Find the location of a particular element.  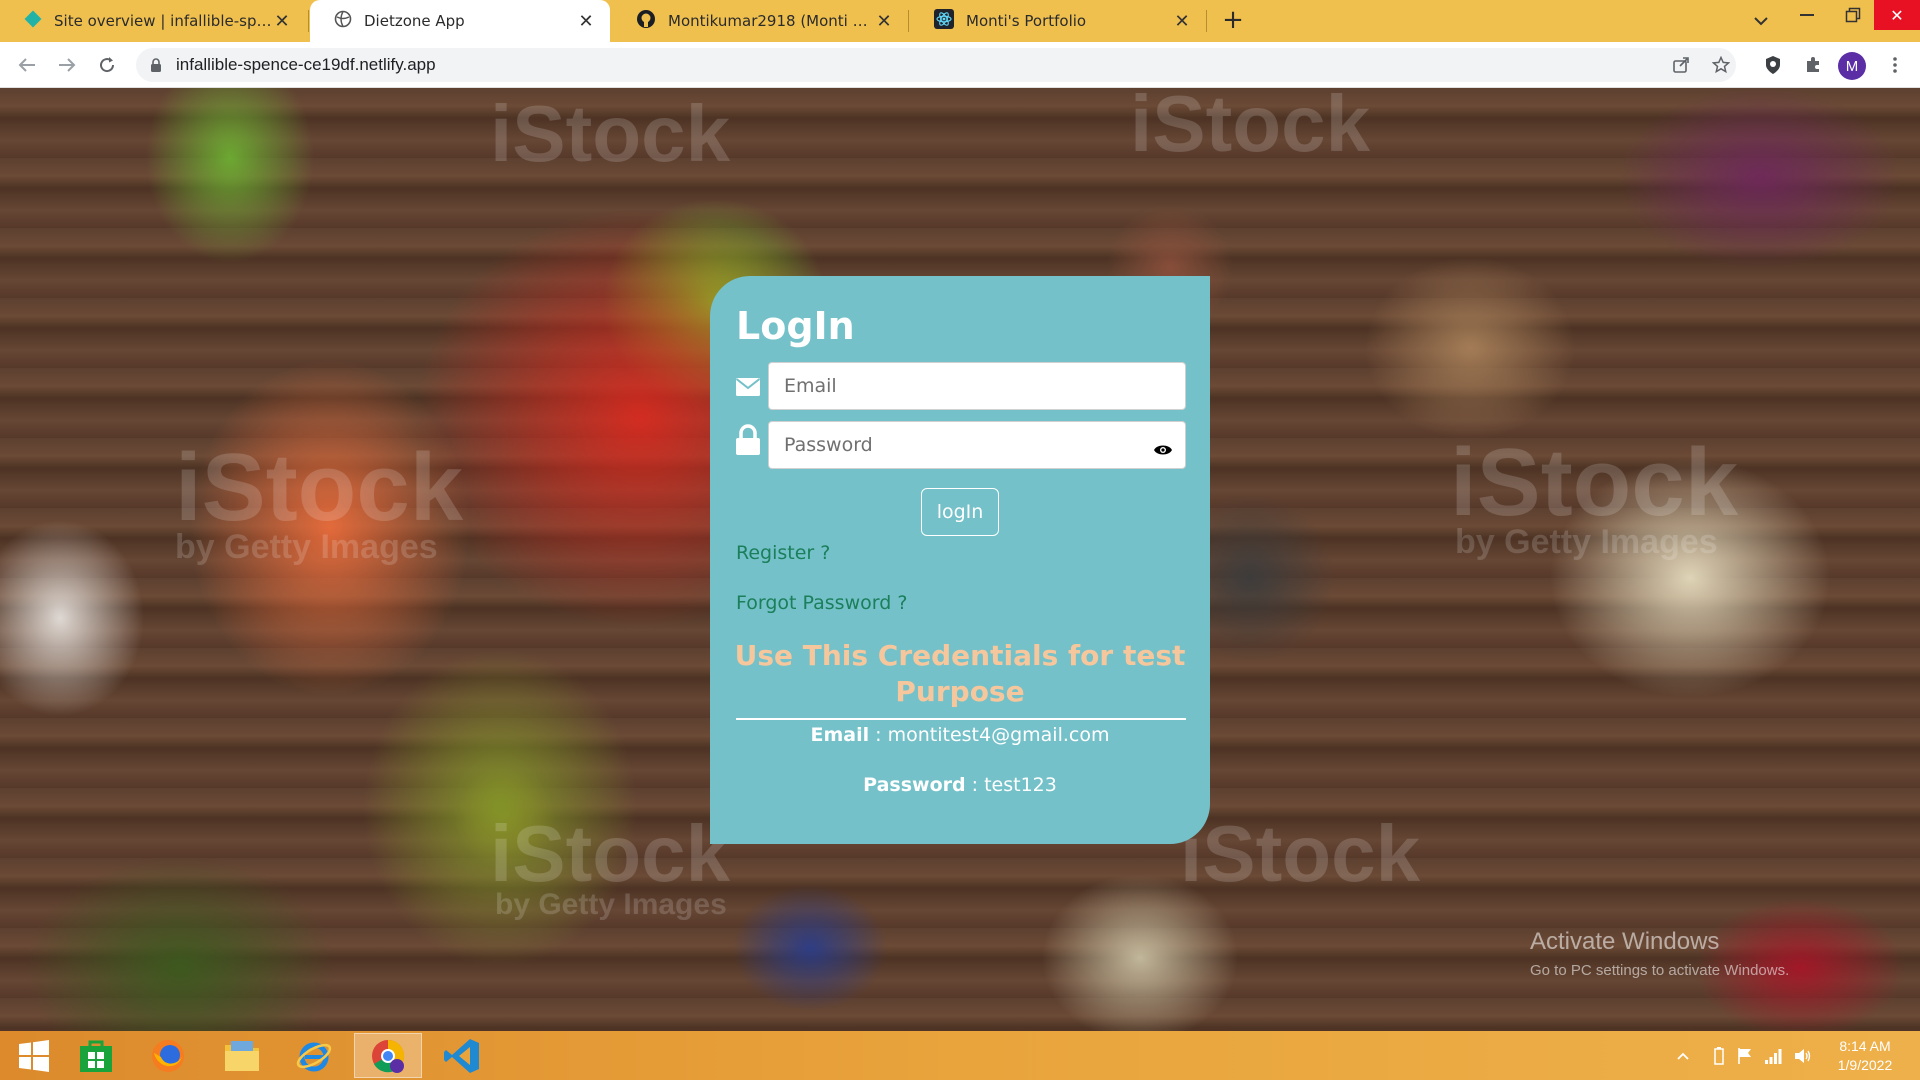

chrome-icon is located at coordinates (388, 1056).